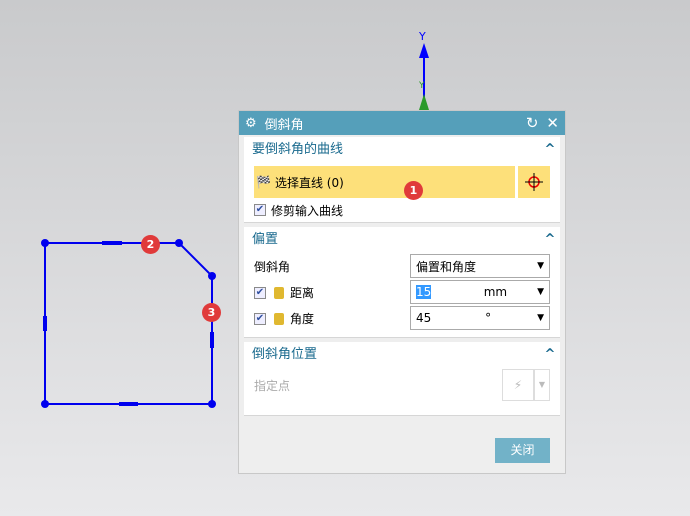 The image size is (690, 516). What do you see at coordinates (284, 125) in the screenshot?
I see `dialog-title: 倒斜角` at bounding box center [284, 125].